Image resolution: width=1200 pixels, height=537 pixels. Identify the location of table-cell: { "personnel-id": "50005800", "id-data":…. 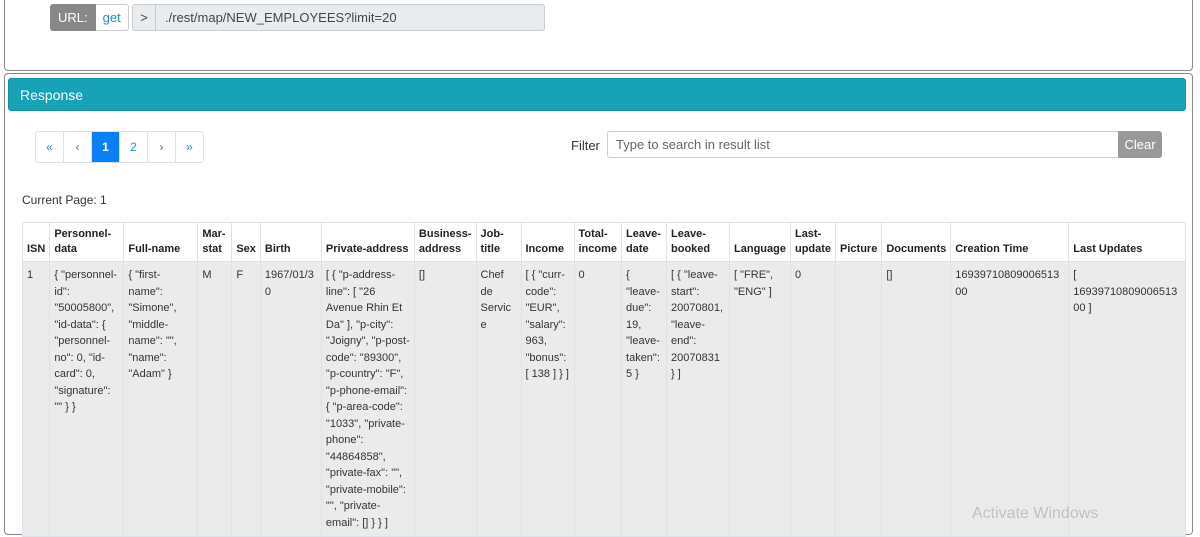
(87, 399).